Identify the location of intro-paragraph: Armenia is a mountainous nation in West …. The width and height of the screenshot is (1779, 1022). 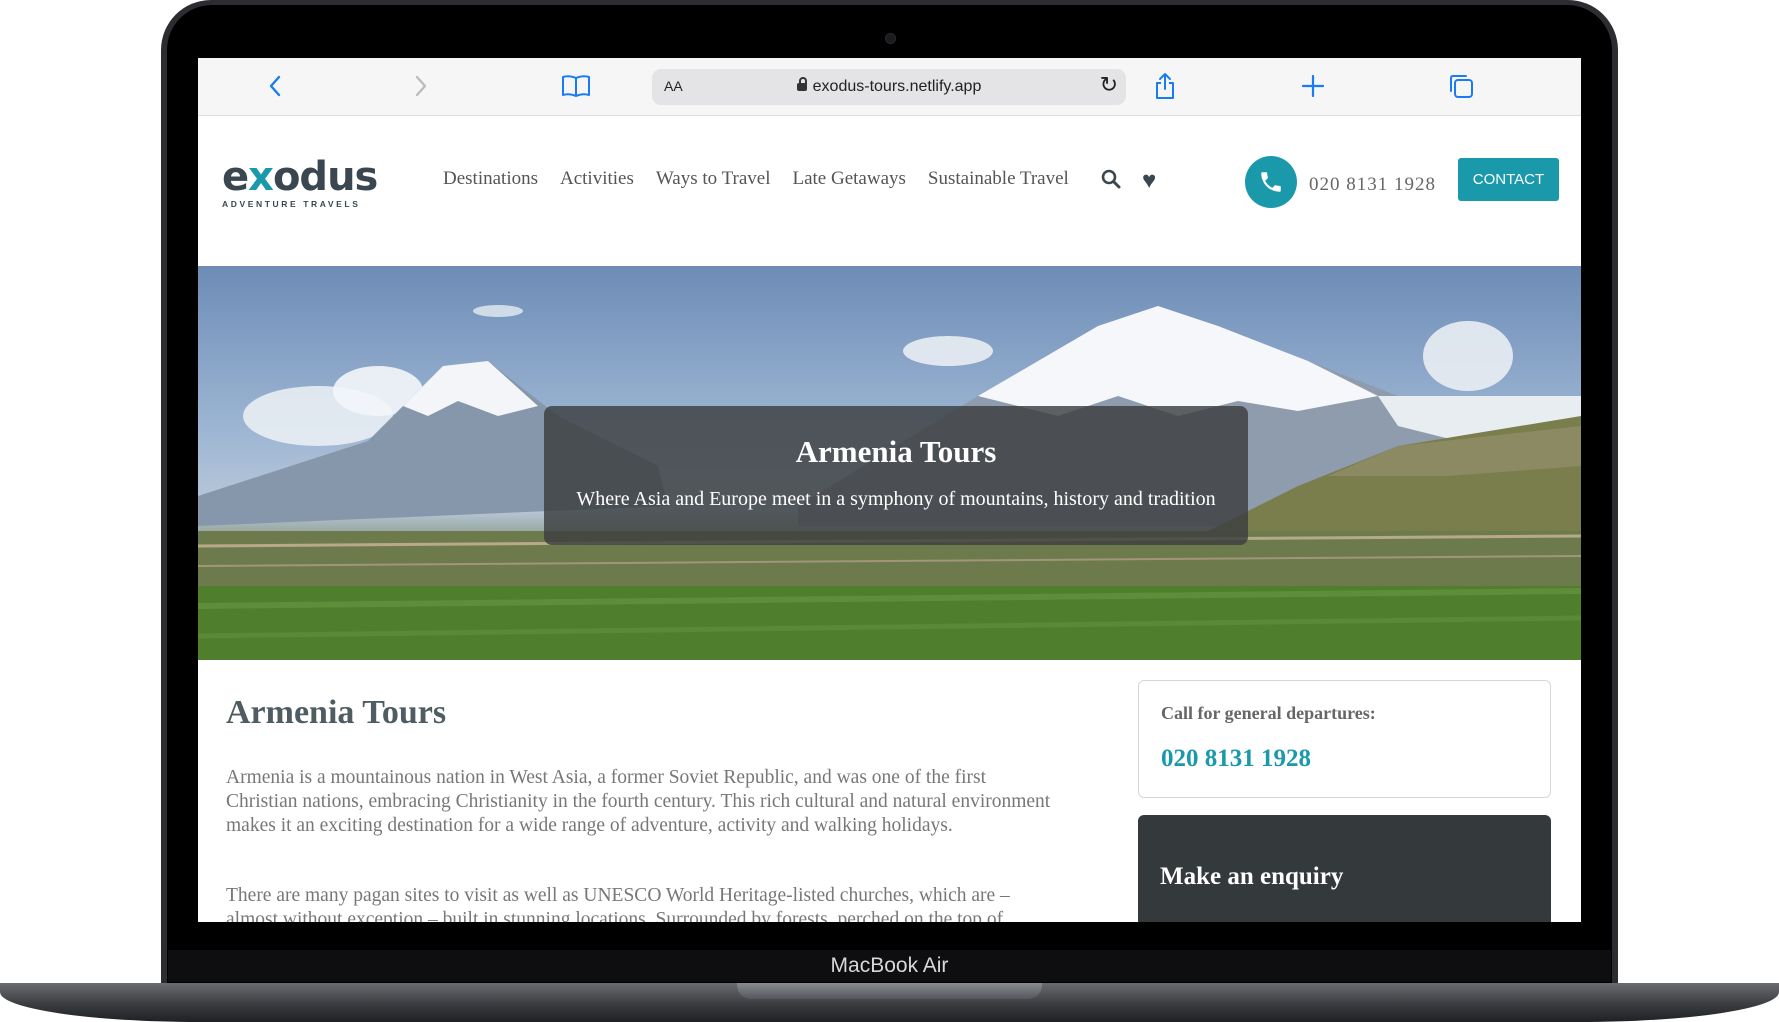
(638, 801).